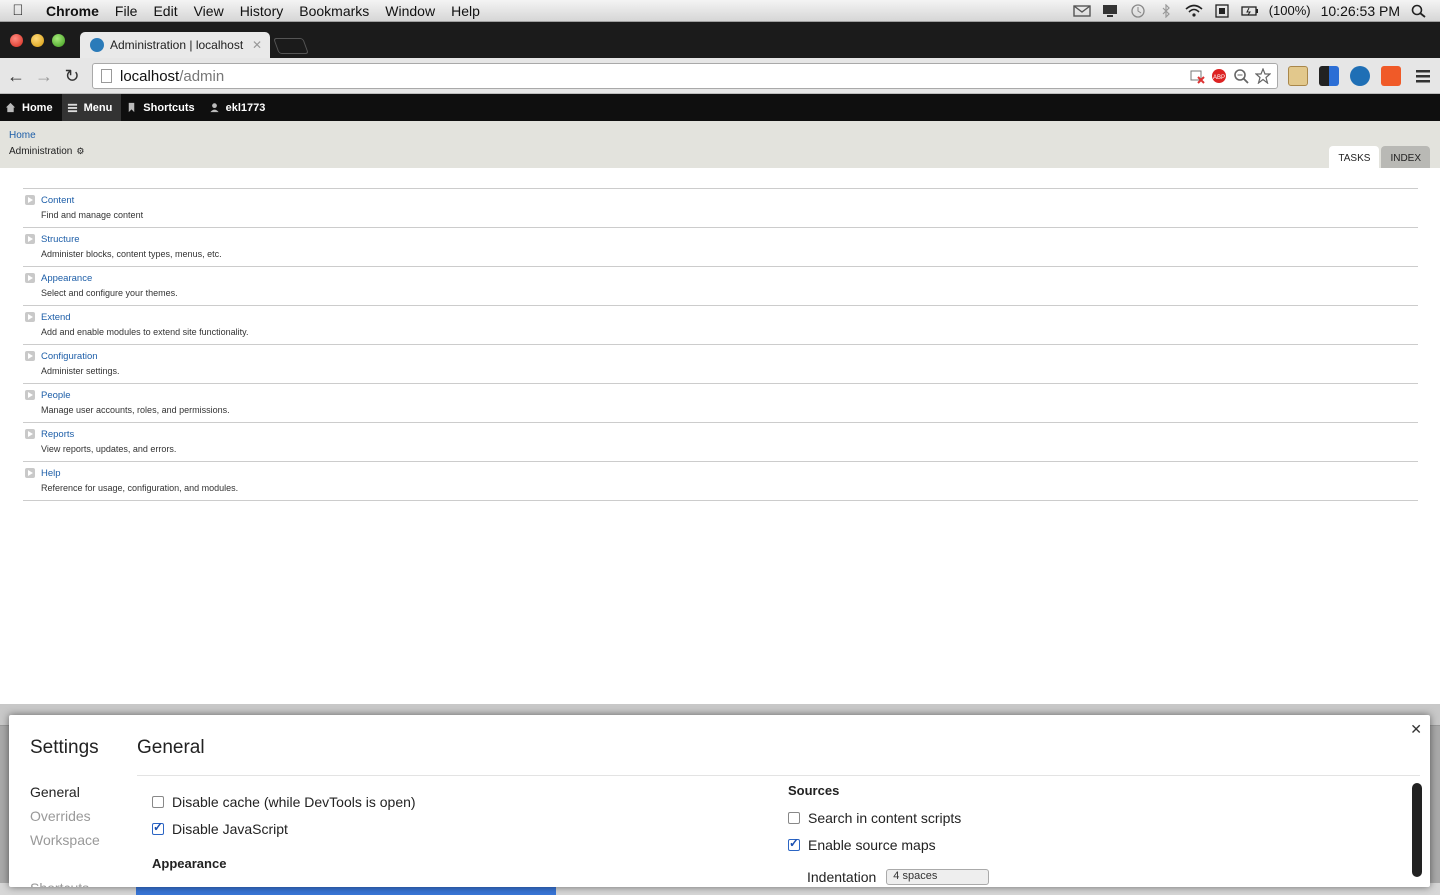 The height and width of the screenshot is (895, 1440). What do you see at coordinates (1250, 11) in the screenshot?
I see `battery-icon` at bounding box center [1250, 11].